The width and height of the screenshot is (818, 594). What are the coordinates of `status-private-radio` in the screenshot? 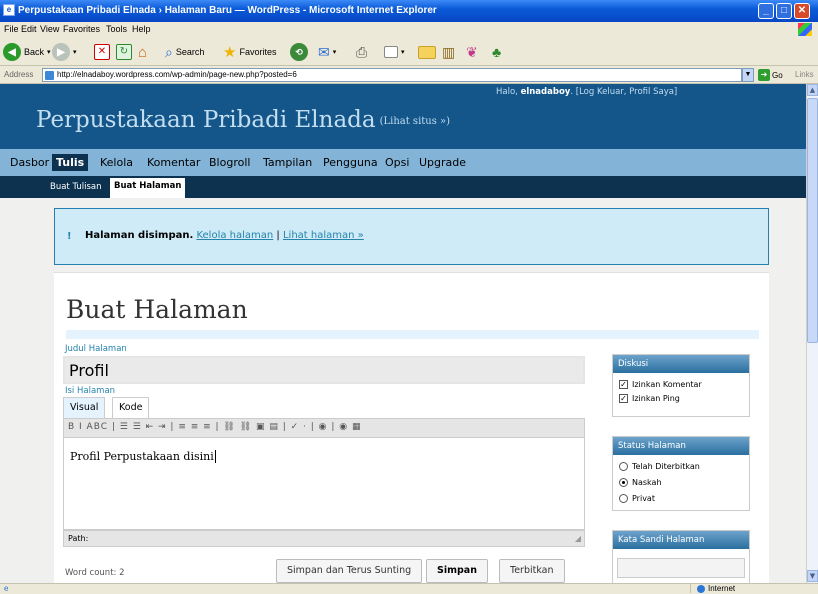 It's located at (623, 498).